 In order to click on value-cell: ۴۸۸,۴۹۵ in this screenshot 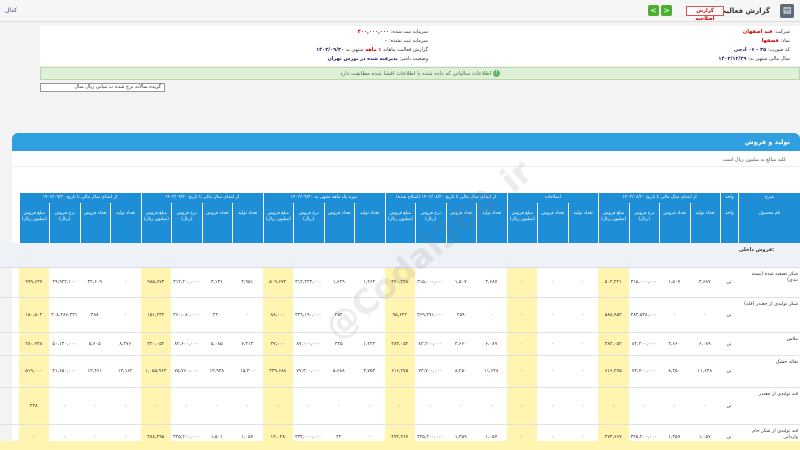, I will do `click(156, 437)`.